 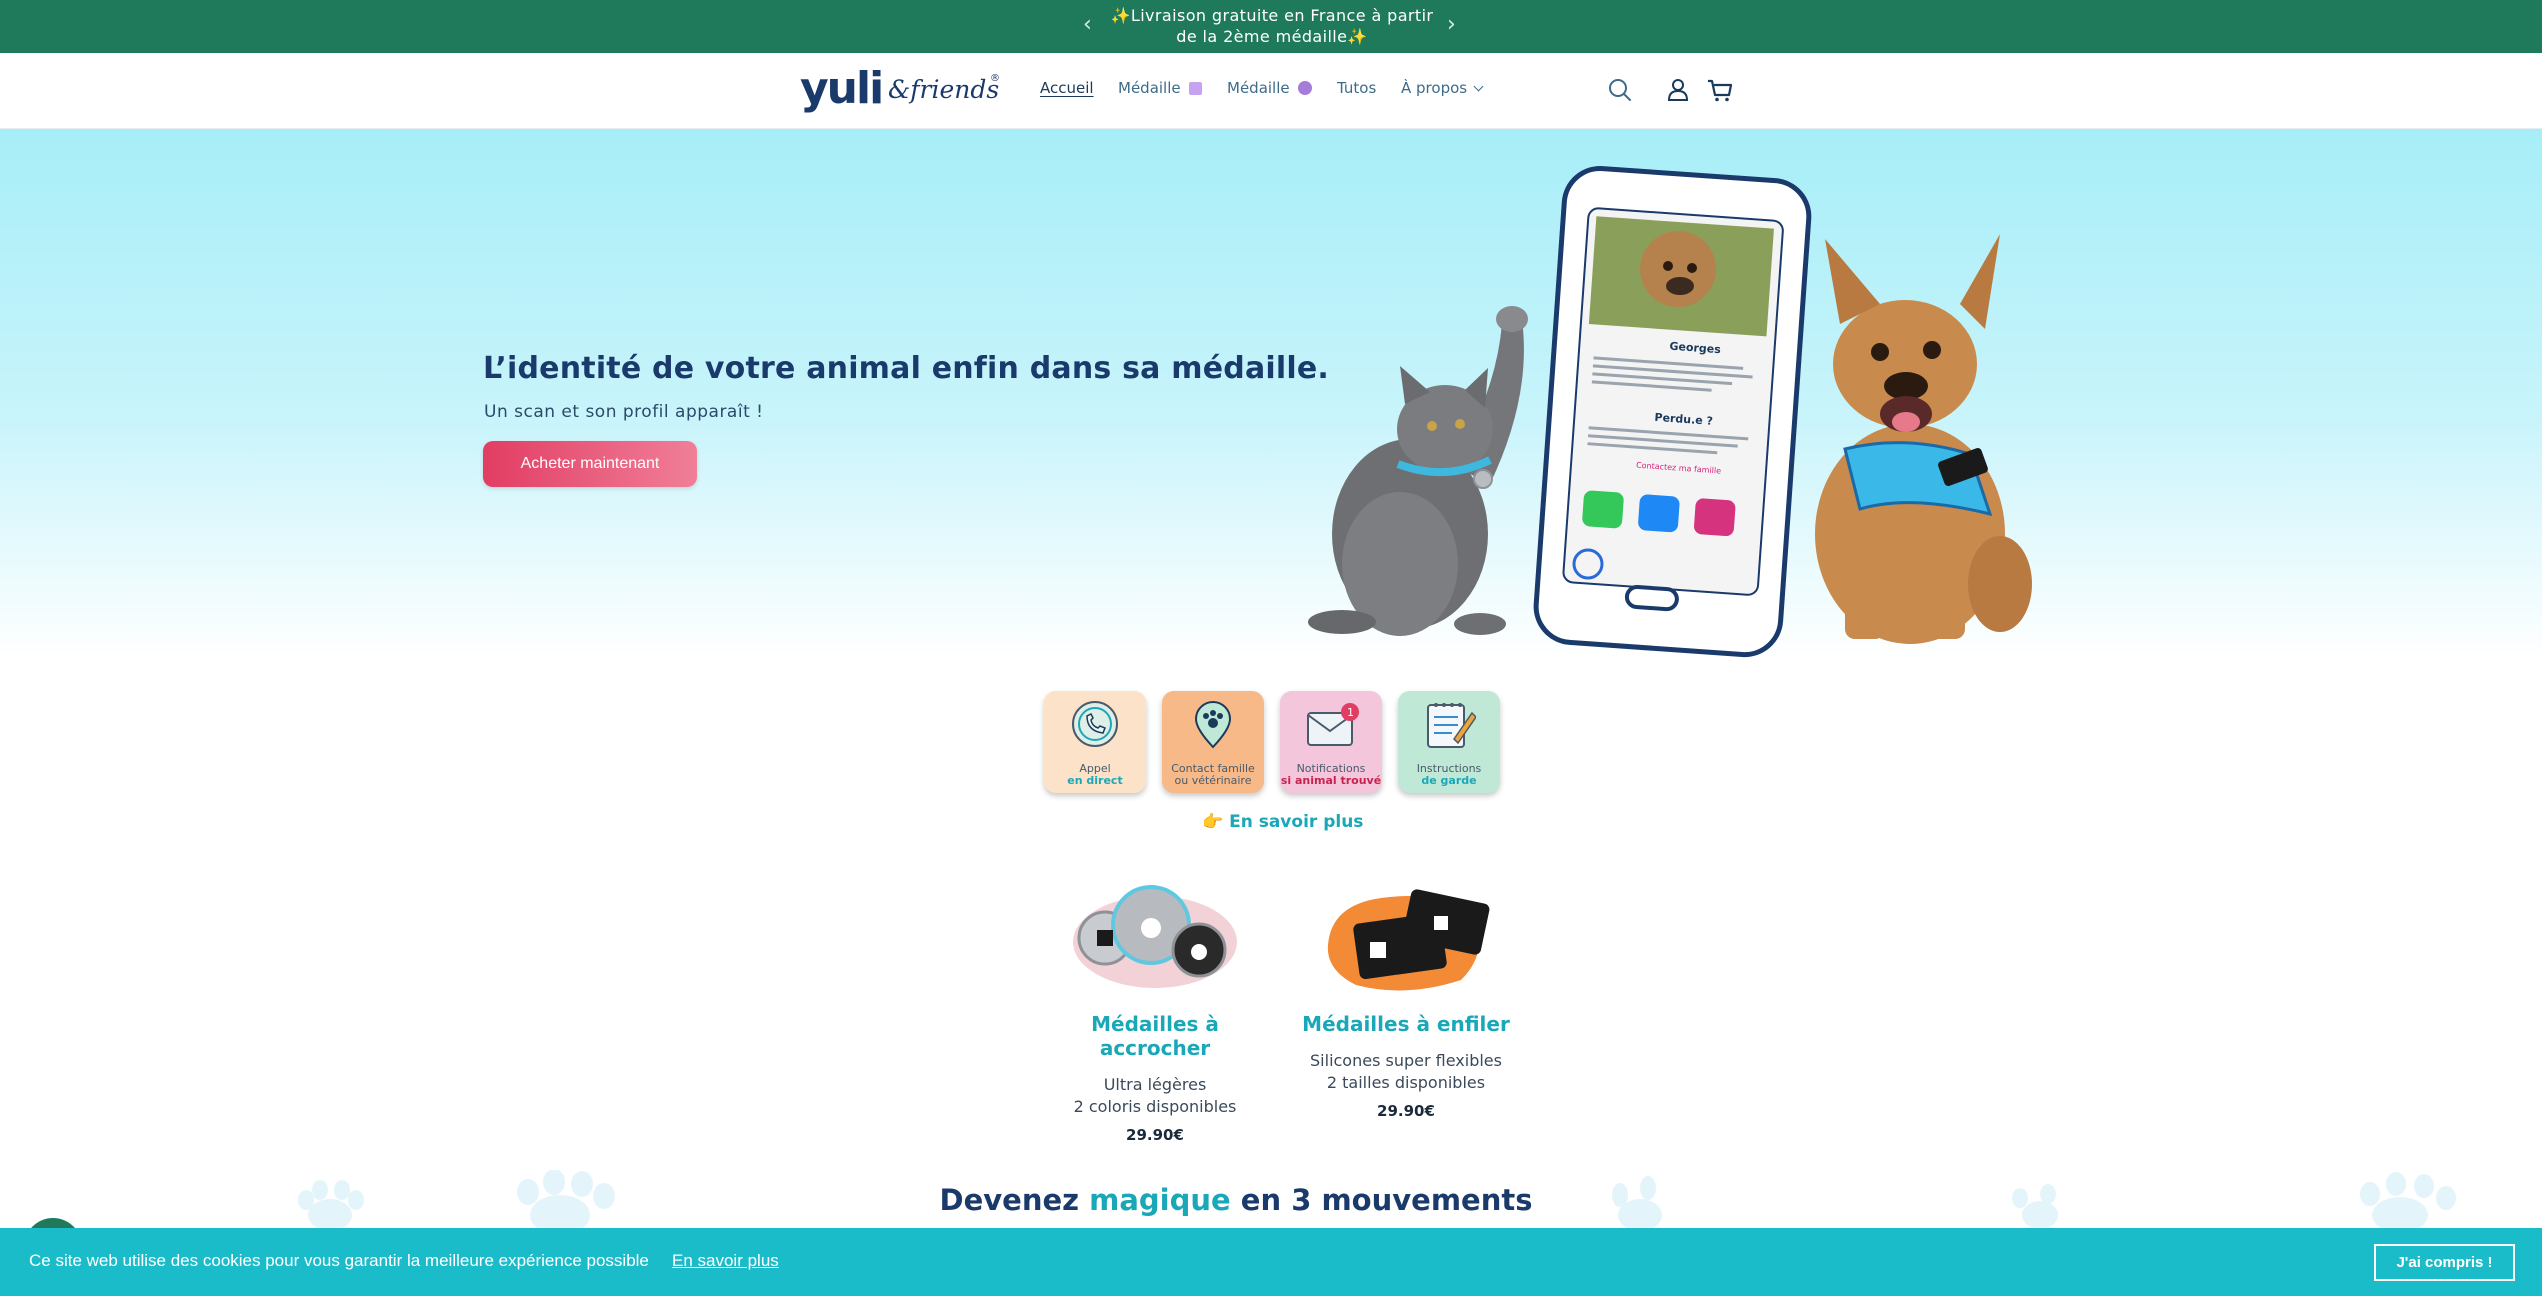 I want to click on section-title-accent: magique, so click(x=1160, y=1200).